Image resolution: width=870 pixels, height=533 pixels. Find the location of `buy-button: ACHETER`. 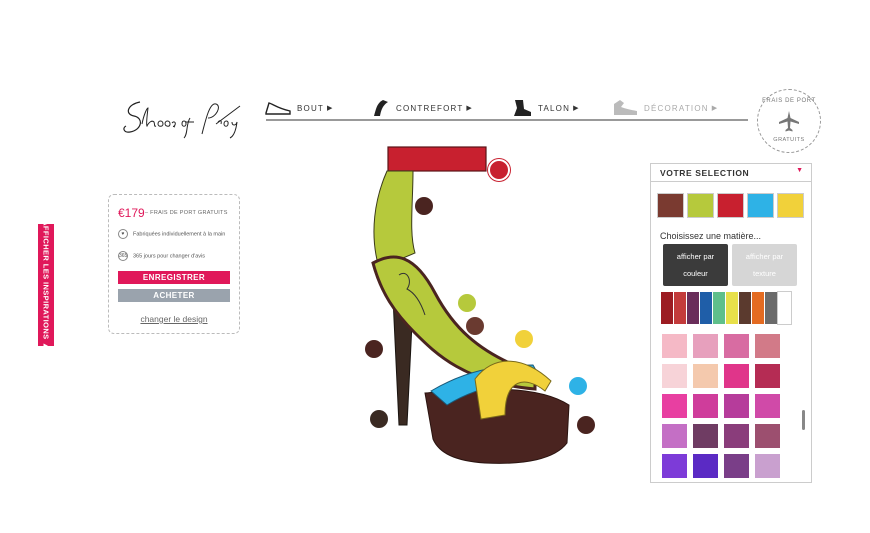

buy-button: ACHETER is located at coordinates (174, 295).